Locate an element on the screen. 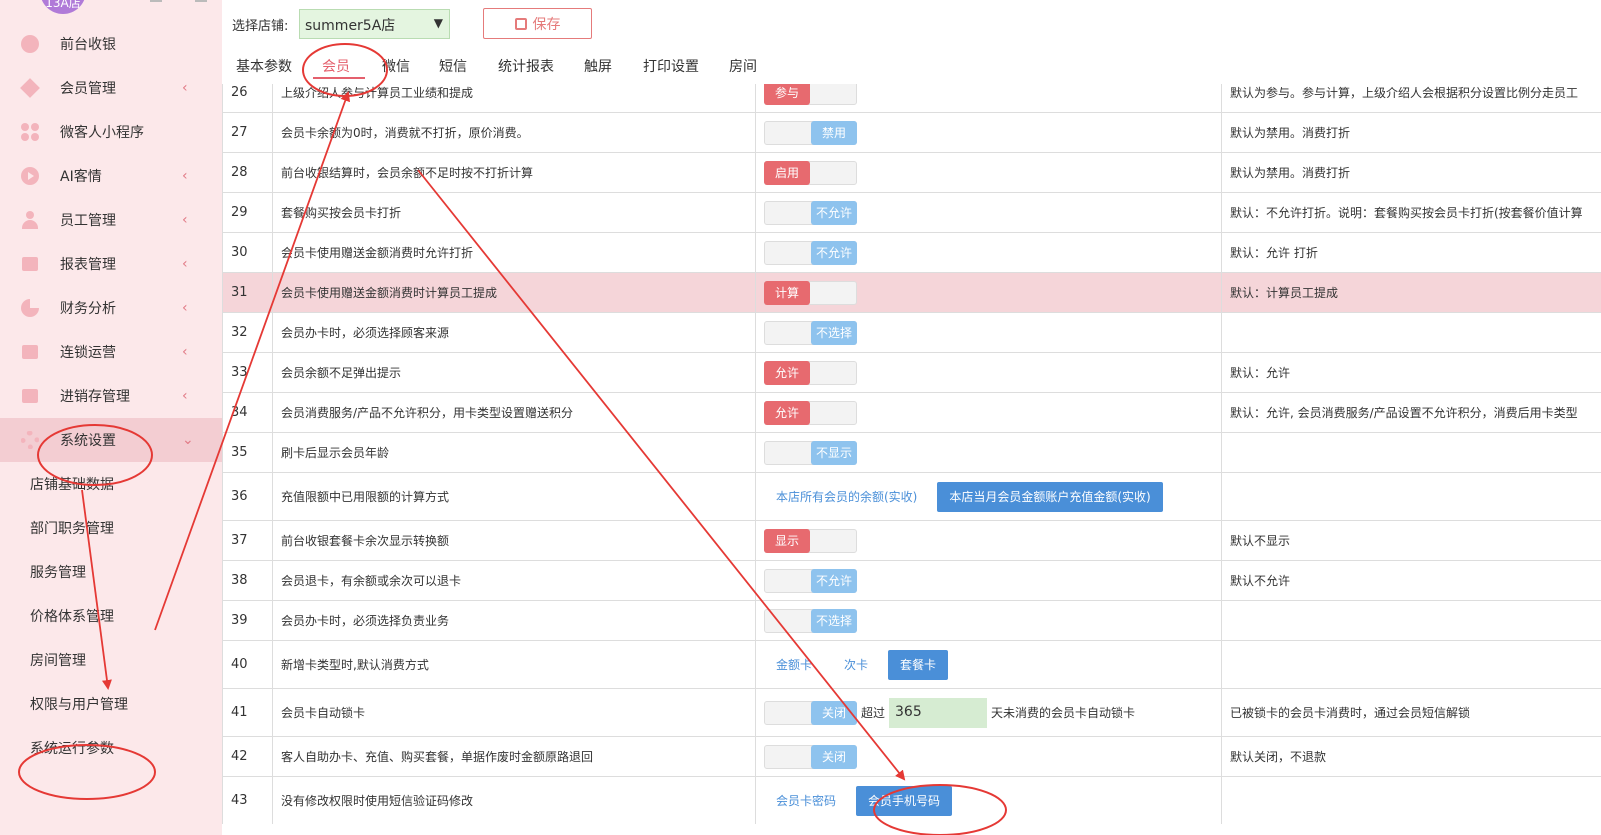 Image resolution: width=1601 pixels, height=835 pixels. toggle-label: 关闭 is located at coordinates (834, 712).